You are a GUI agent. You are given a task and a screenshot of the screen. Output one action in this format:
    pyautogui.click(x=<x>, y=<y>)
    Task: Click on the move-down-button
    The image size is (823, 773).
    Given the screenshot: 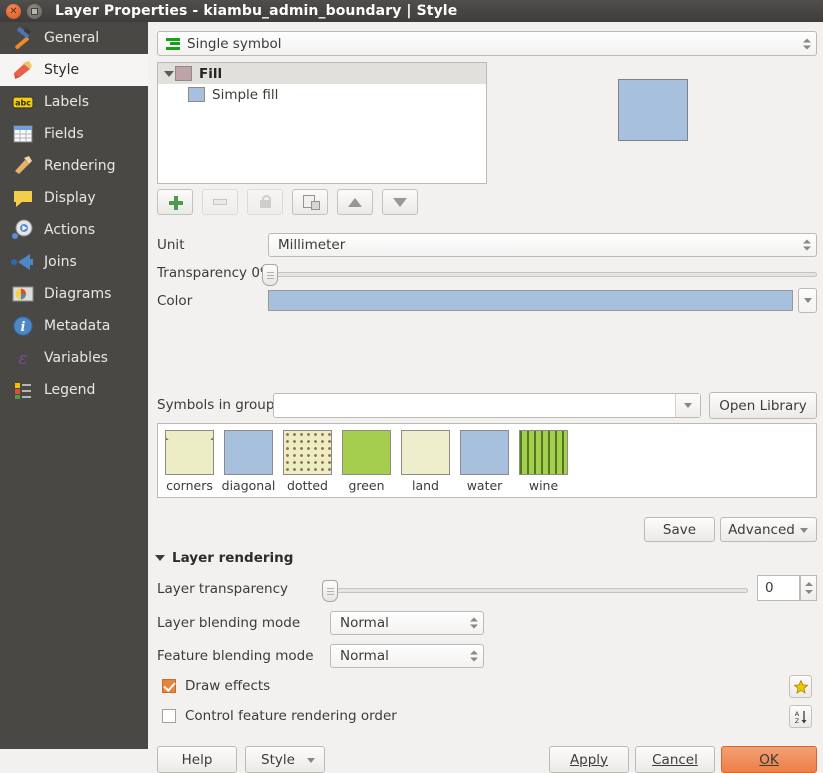 What is the action you would take?
    pyautogui.click(x=400, y=202)
    